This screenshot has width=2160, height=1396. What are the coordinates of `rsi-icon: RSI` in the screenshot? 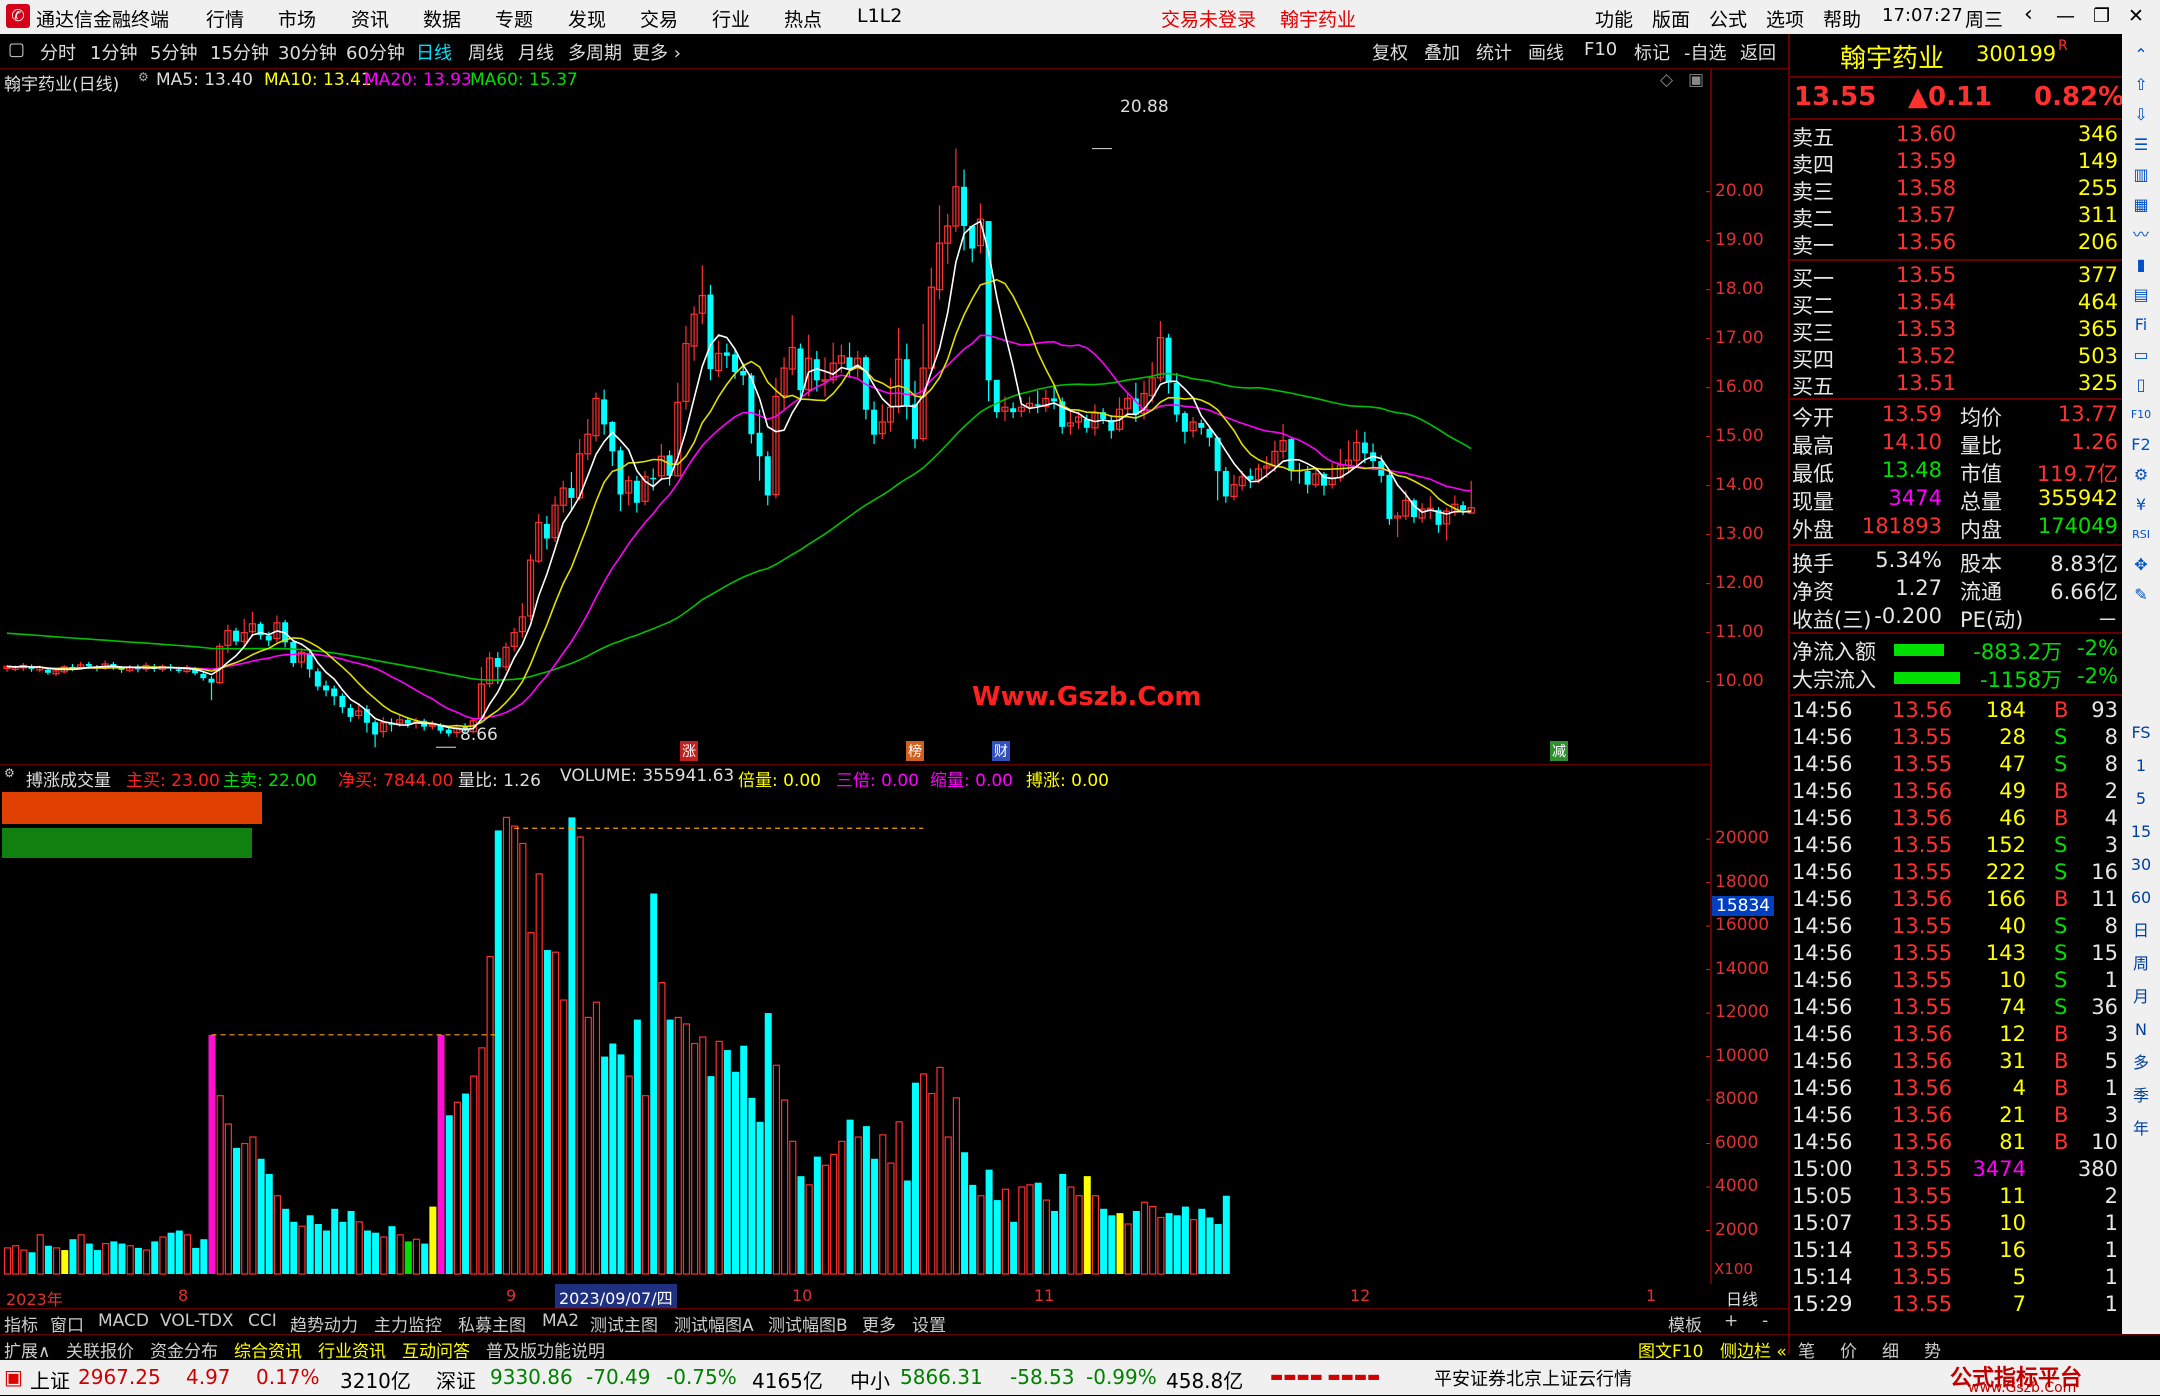 It's located at (2141, 535).